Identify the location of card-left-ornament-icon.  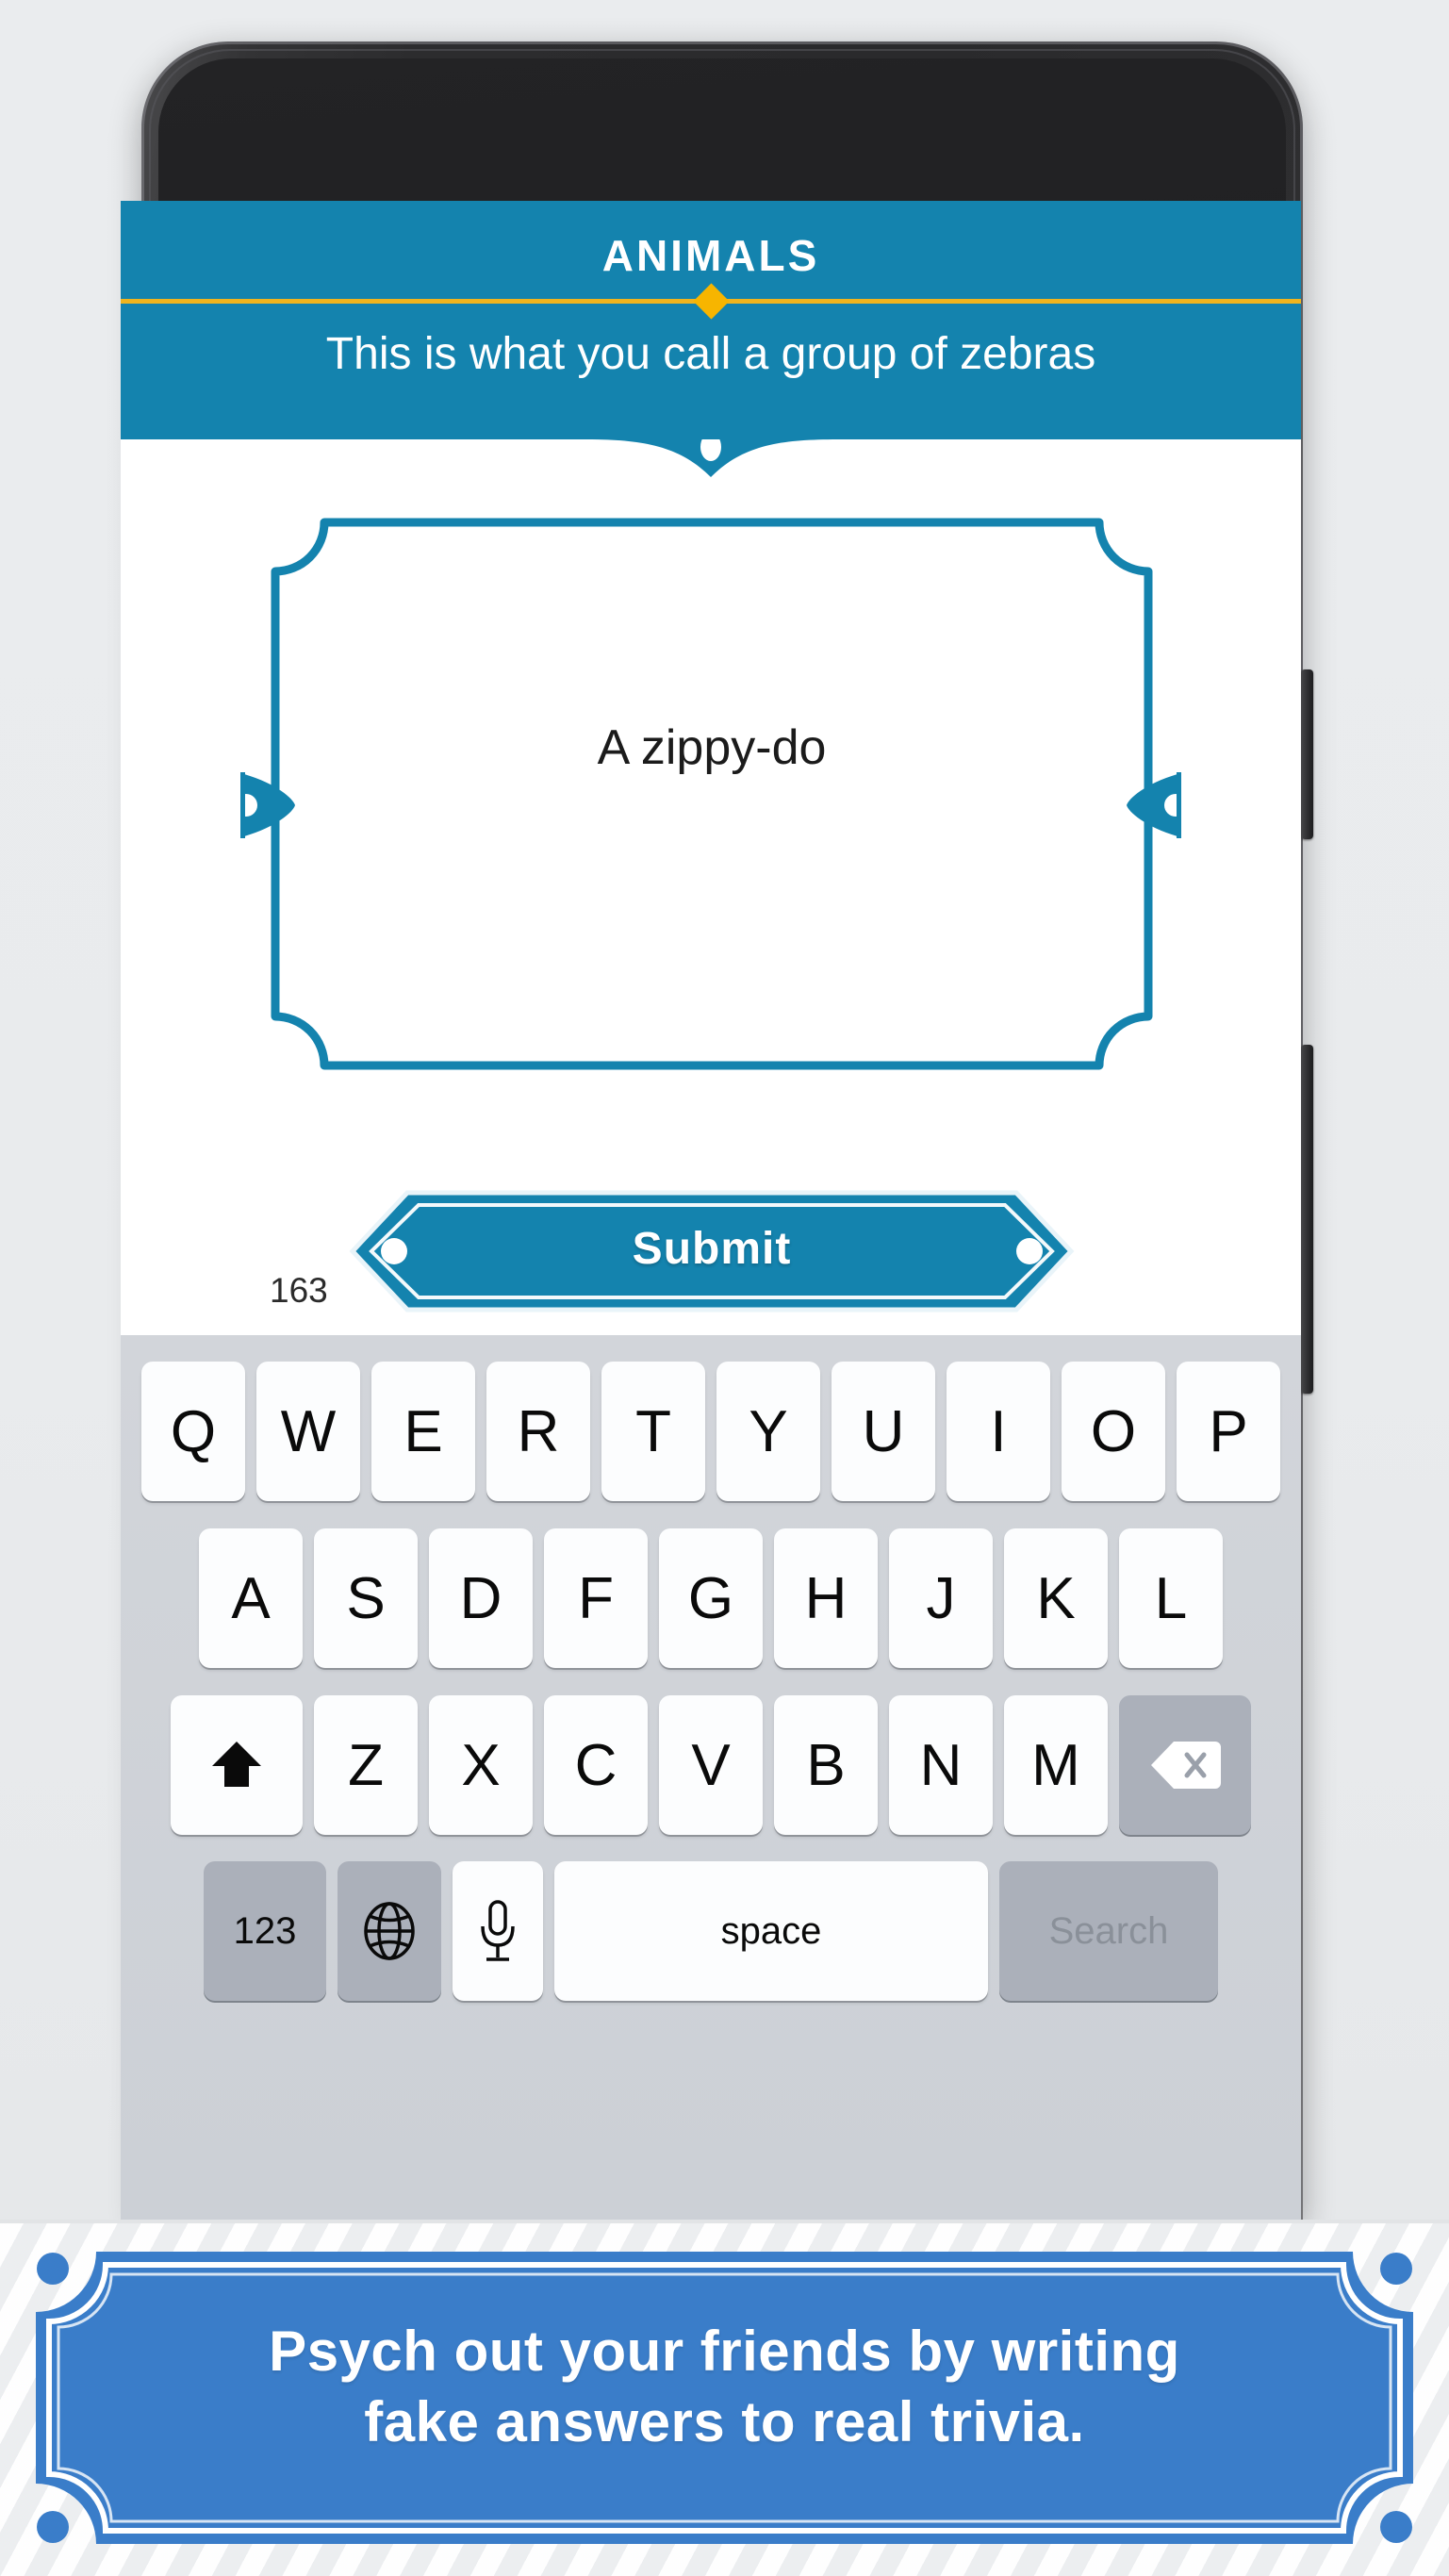
(268, 805).